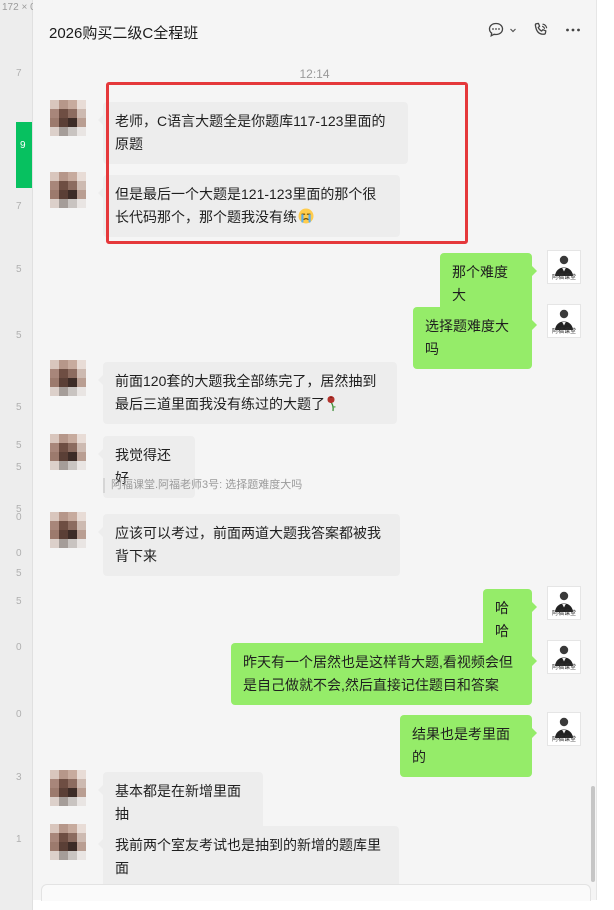 The image size is (614, 910). I want to click on message-bubble-incoming: 前面120套的大题我全部练完了，居然抽到最后三道里面我没有练过的大题了, so click(247, 393).